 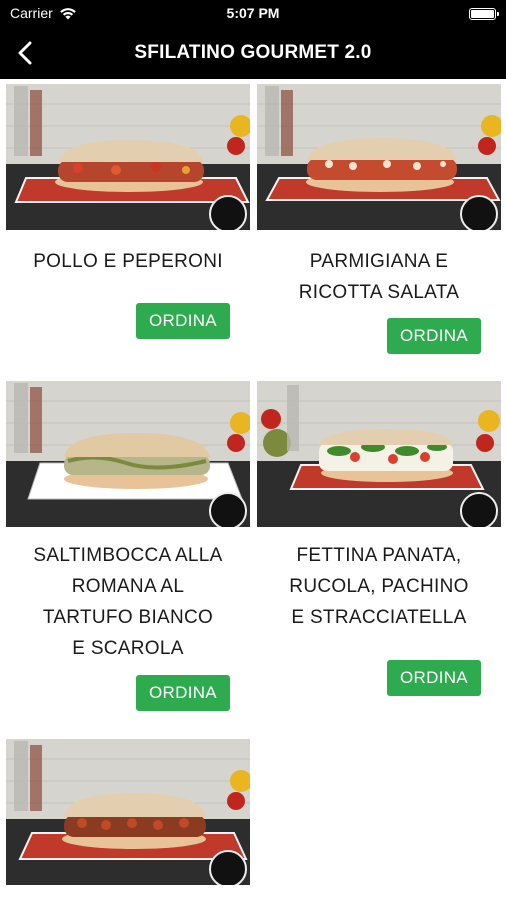 I want to click on status-time: 5:07 PM, so click(x=253, y=13).